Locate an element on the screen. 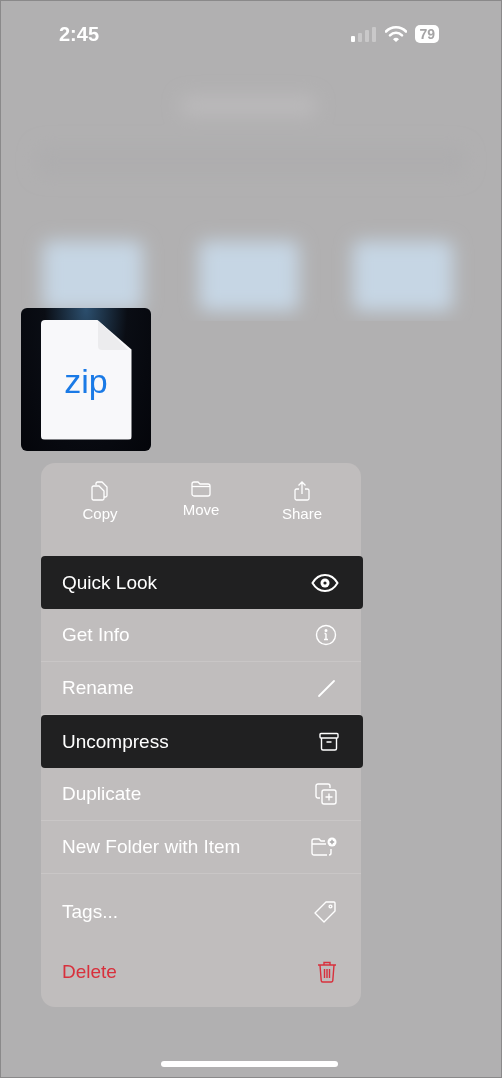 The width and height of the screenshot is (502, 1078). tag-icon is located at coordinates (325, 912).